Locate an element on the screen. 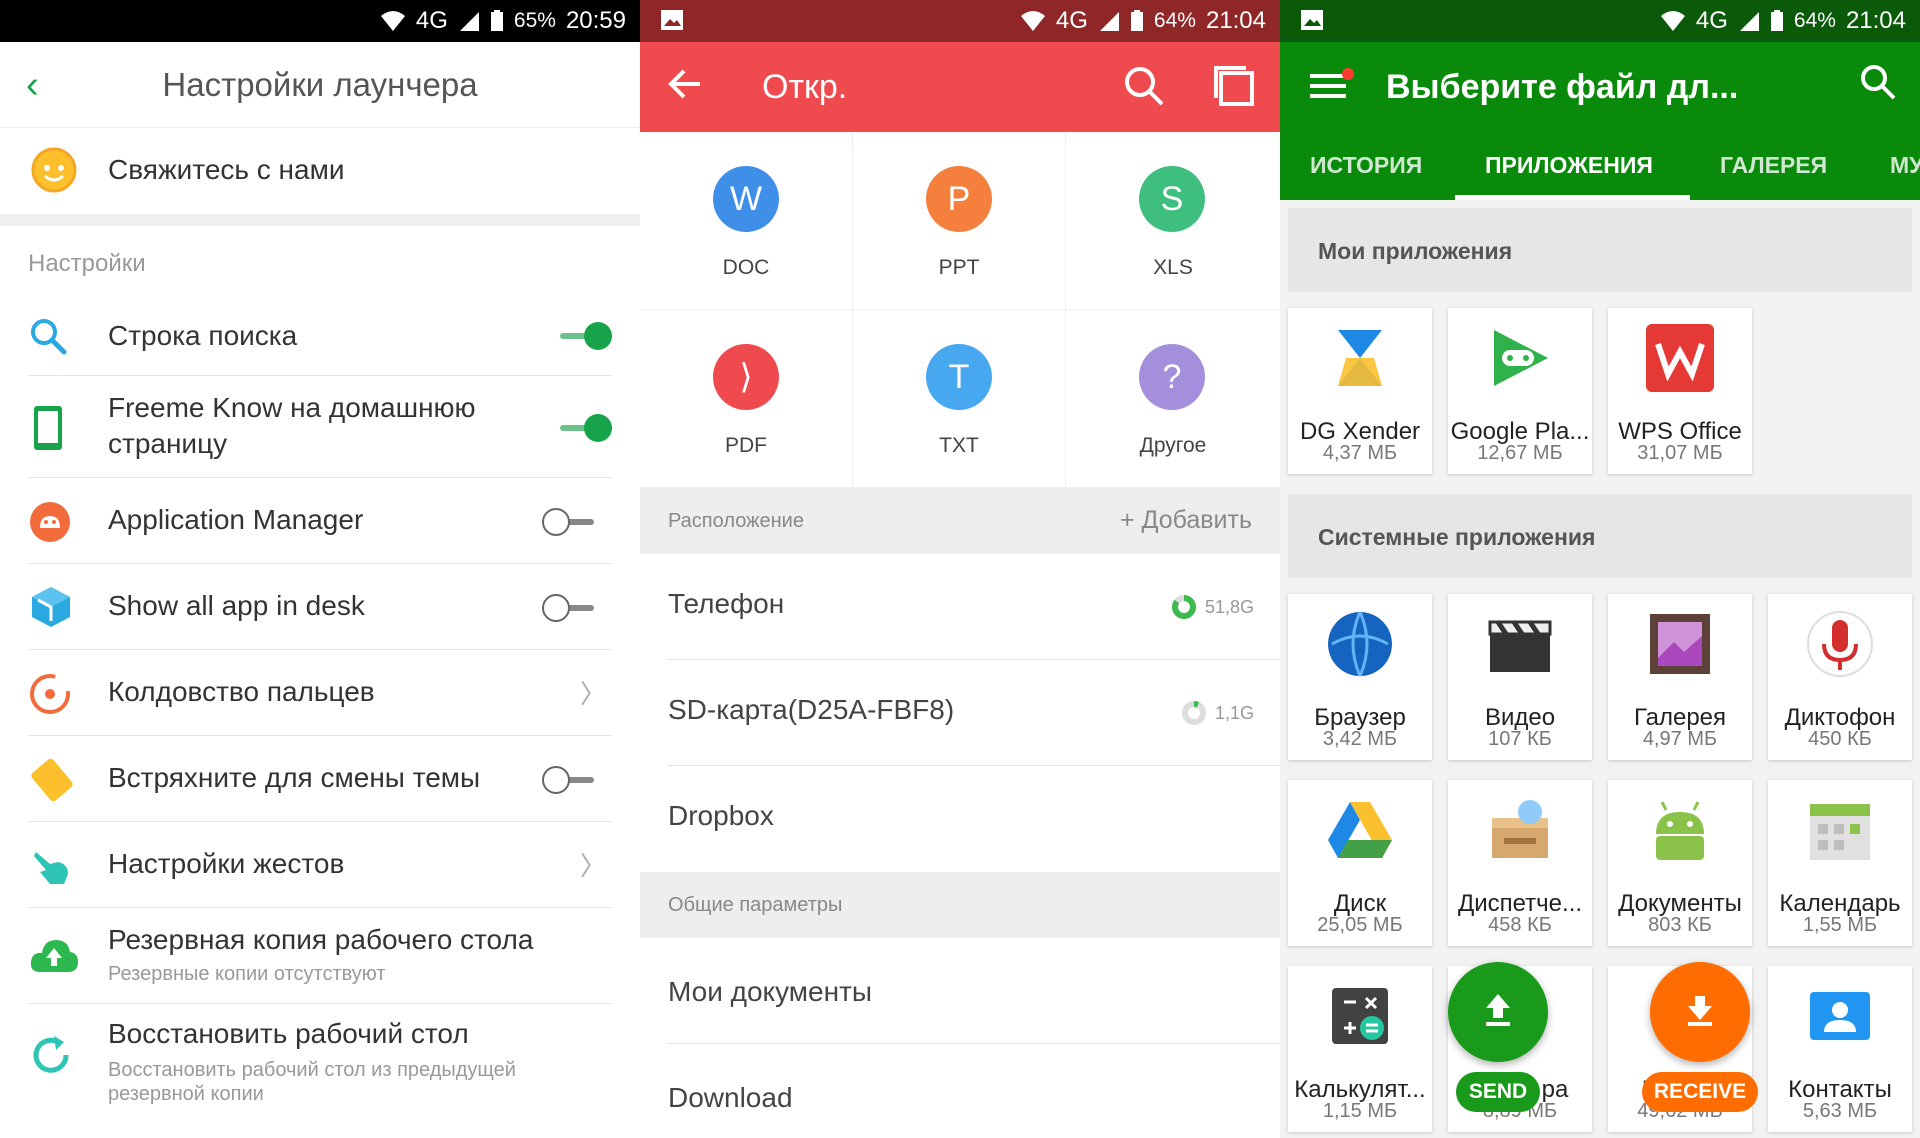  clock: 20:59 is located at coordinates (595, 20).